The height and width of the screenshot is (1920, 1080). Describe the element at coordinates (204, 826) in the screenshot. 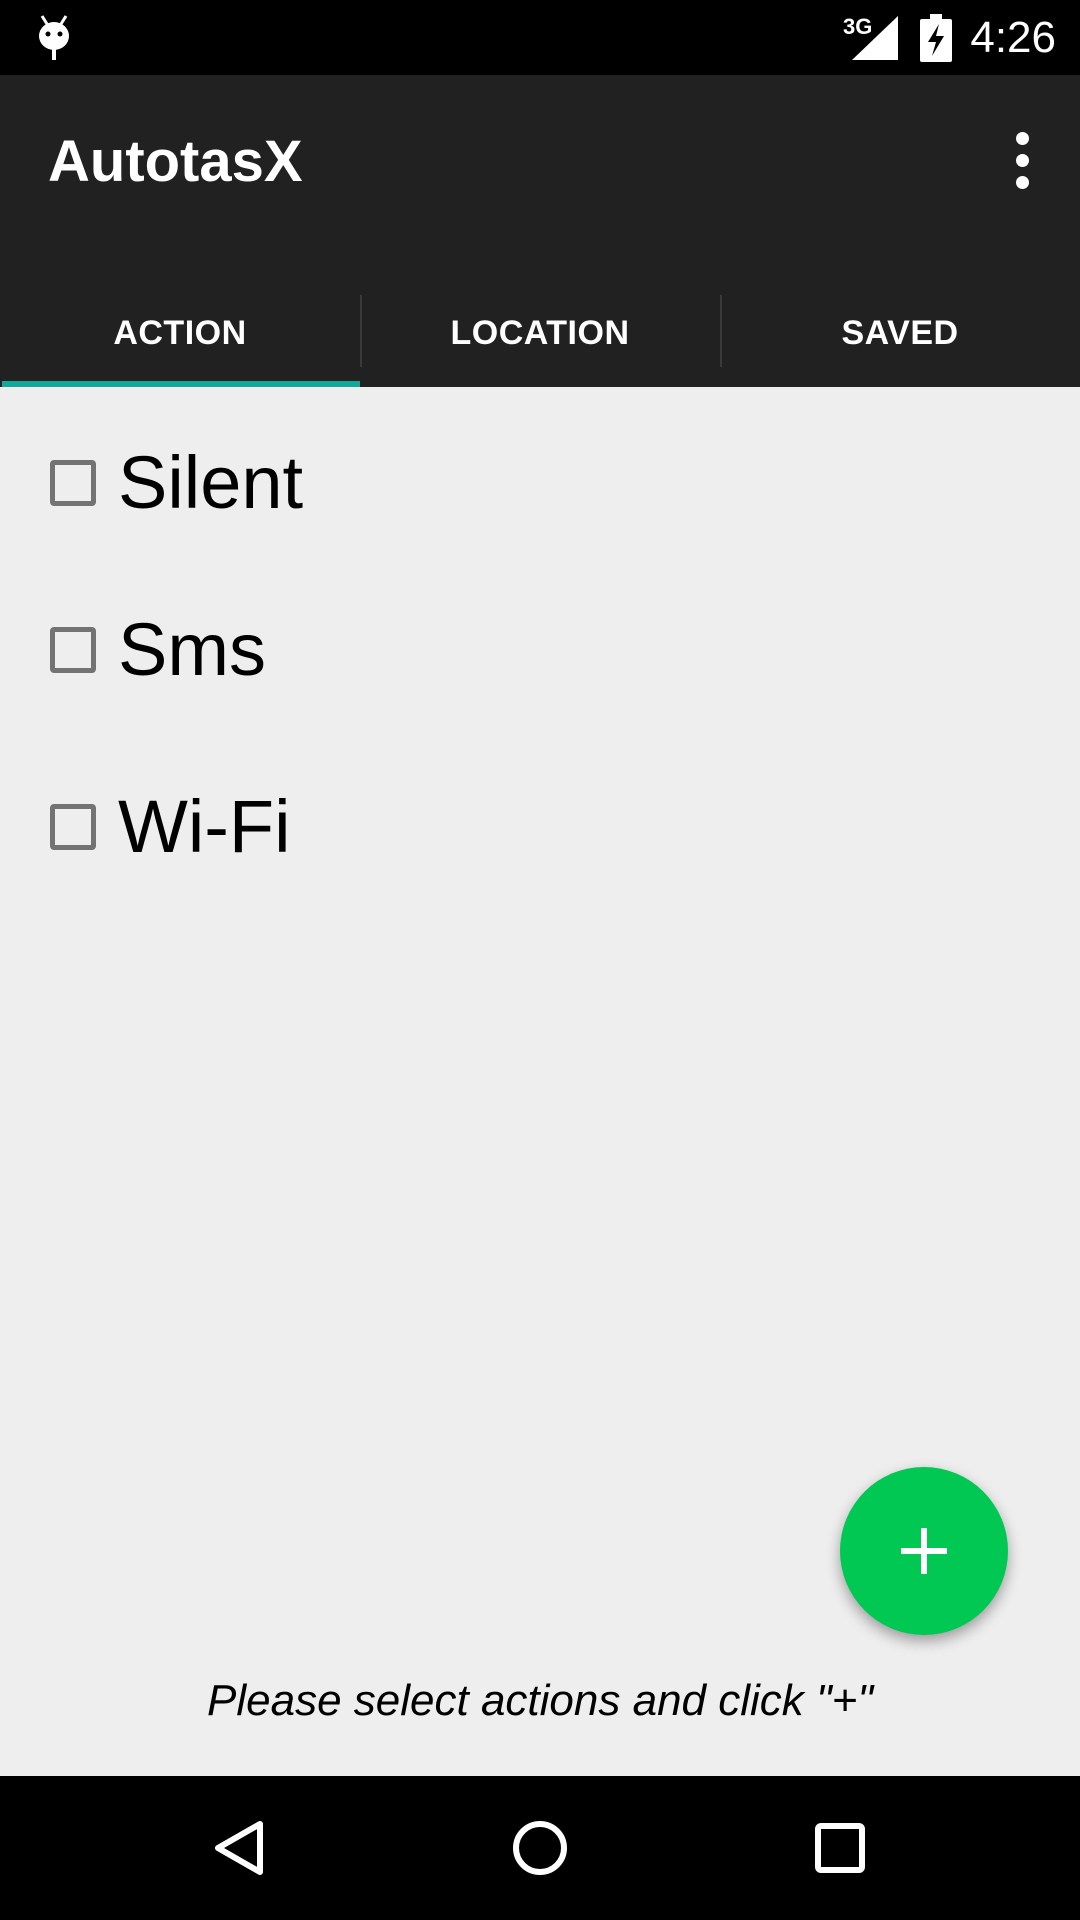

I see `option-label: Wi-Fi` at that location.